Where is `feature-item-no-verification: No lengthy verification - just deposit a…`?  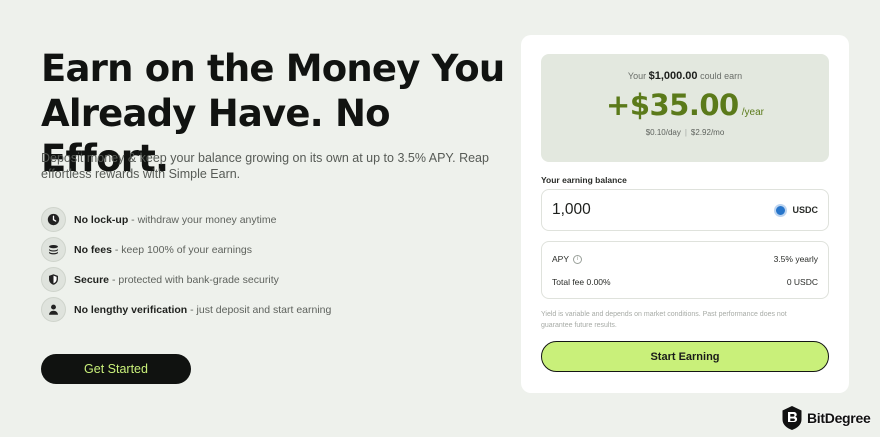 feature-item-no-verification: No lengthy verification - just deposit a… is located at coordinates (271, 309).